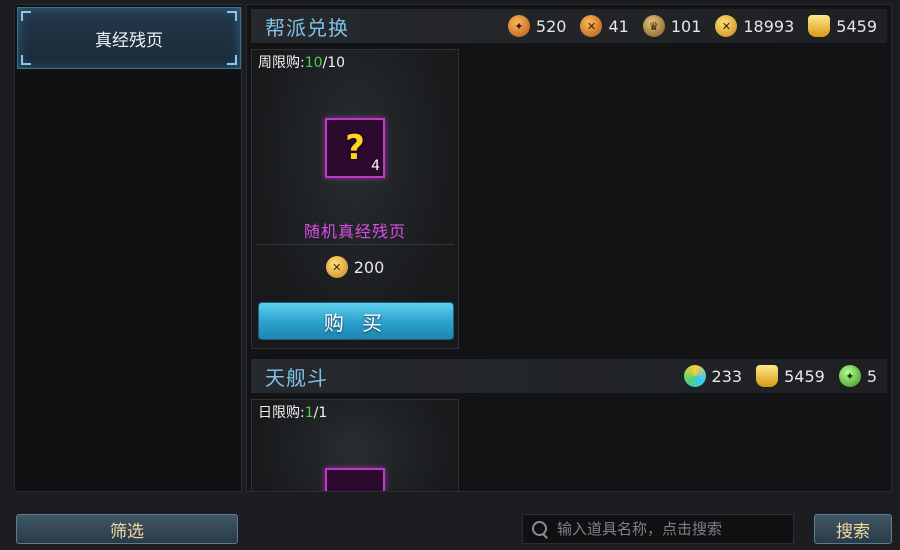  What do you see at coordinates (551, 26) in the screenshot?
I see `currency-value: 520` at bounding box center [551, 26].